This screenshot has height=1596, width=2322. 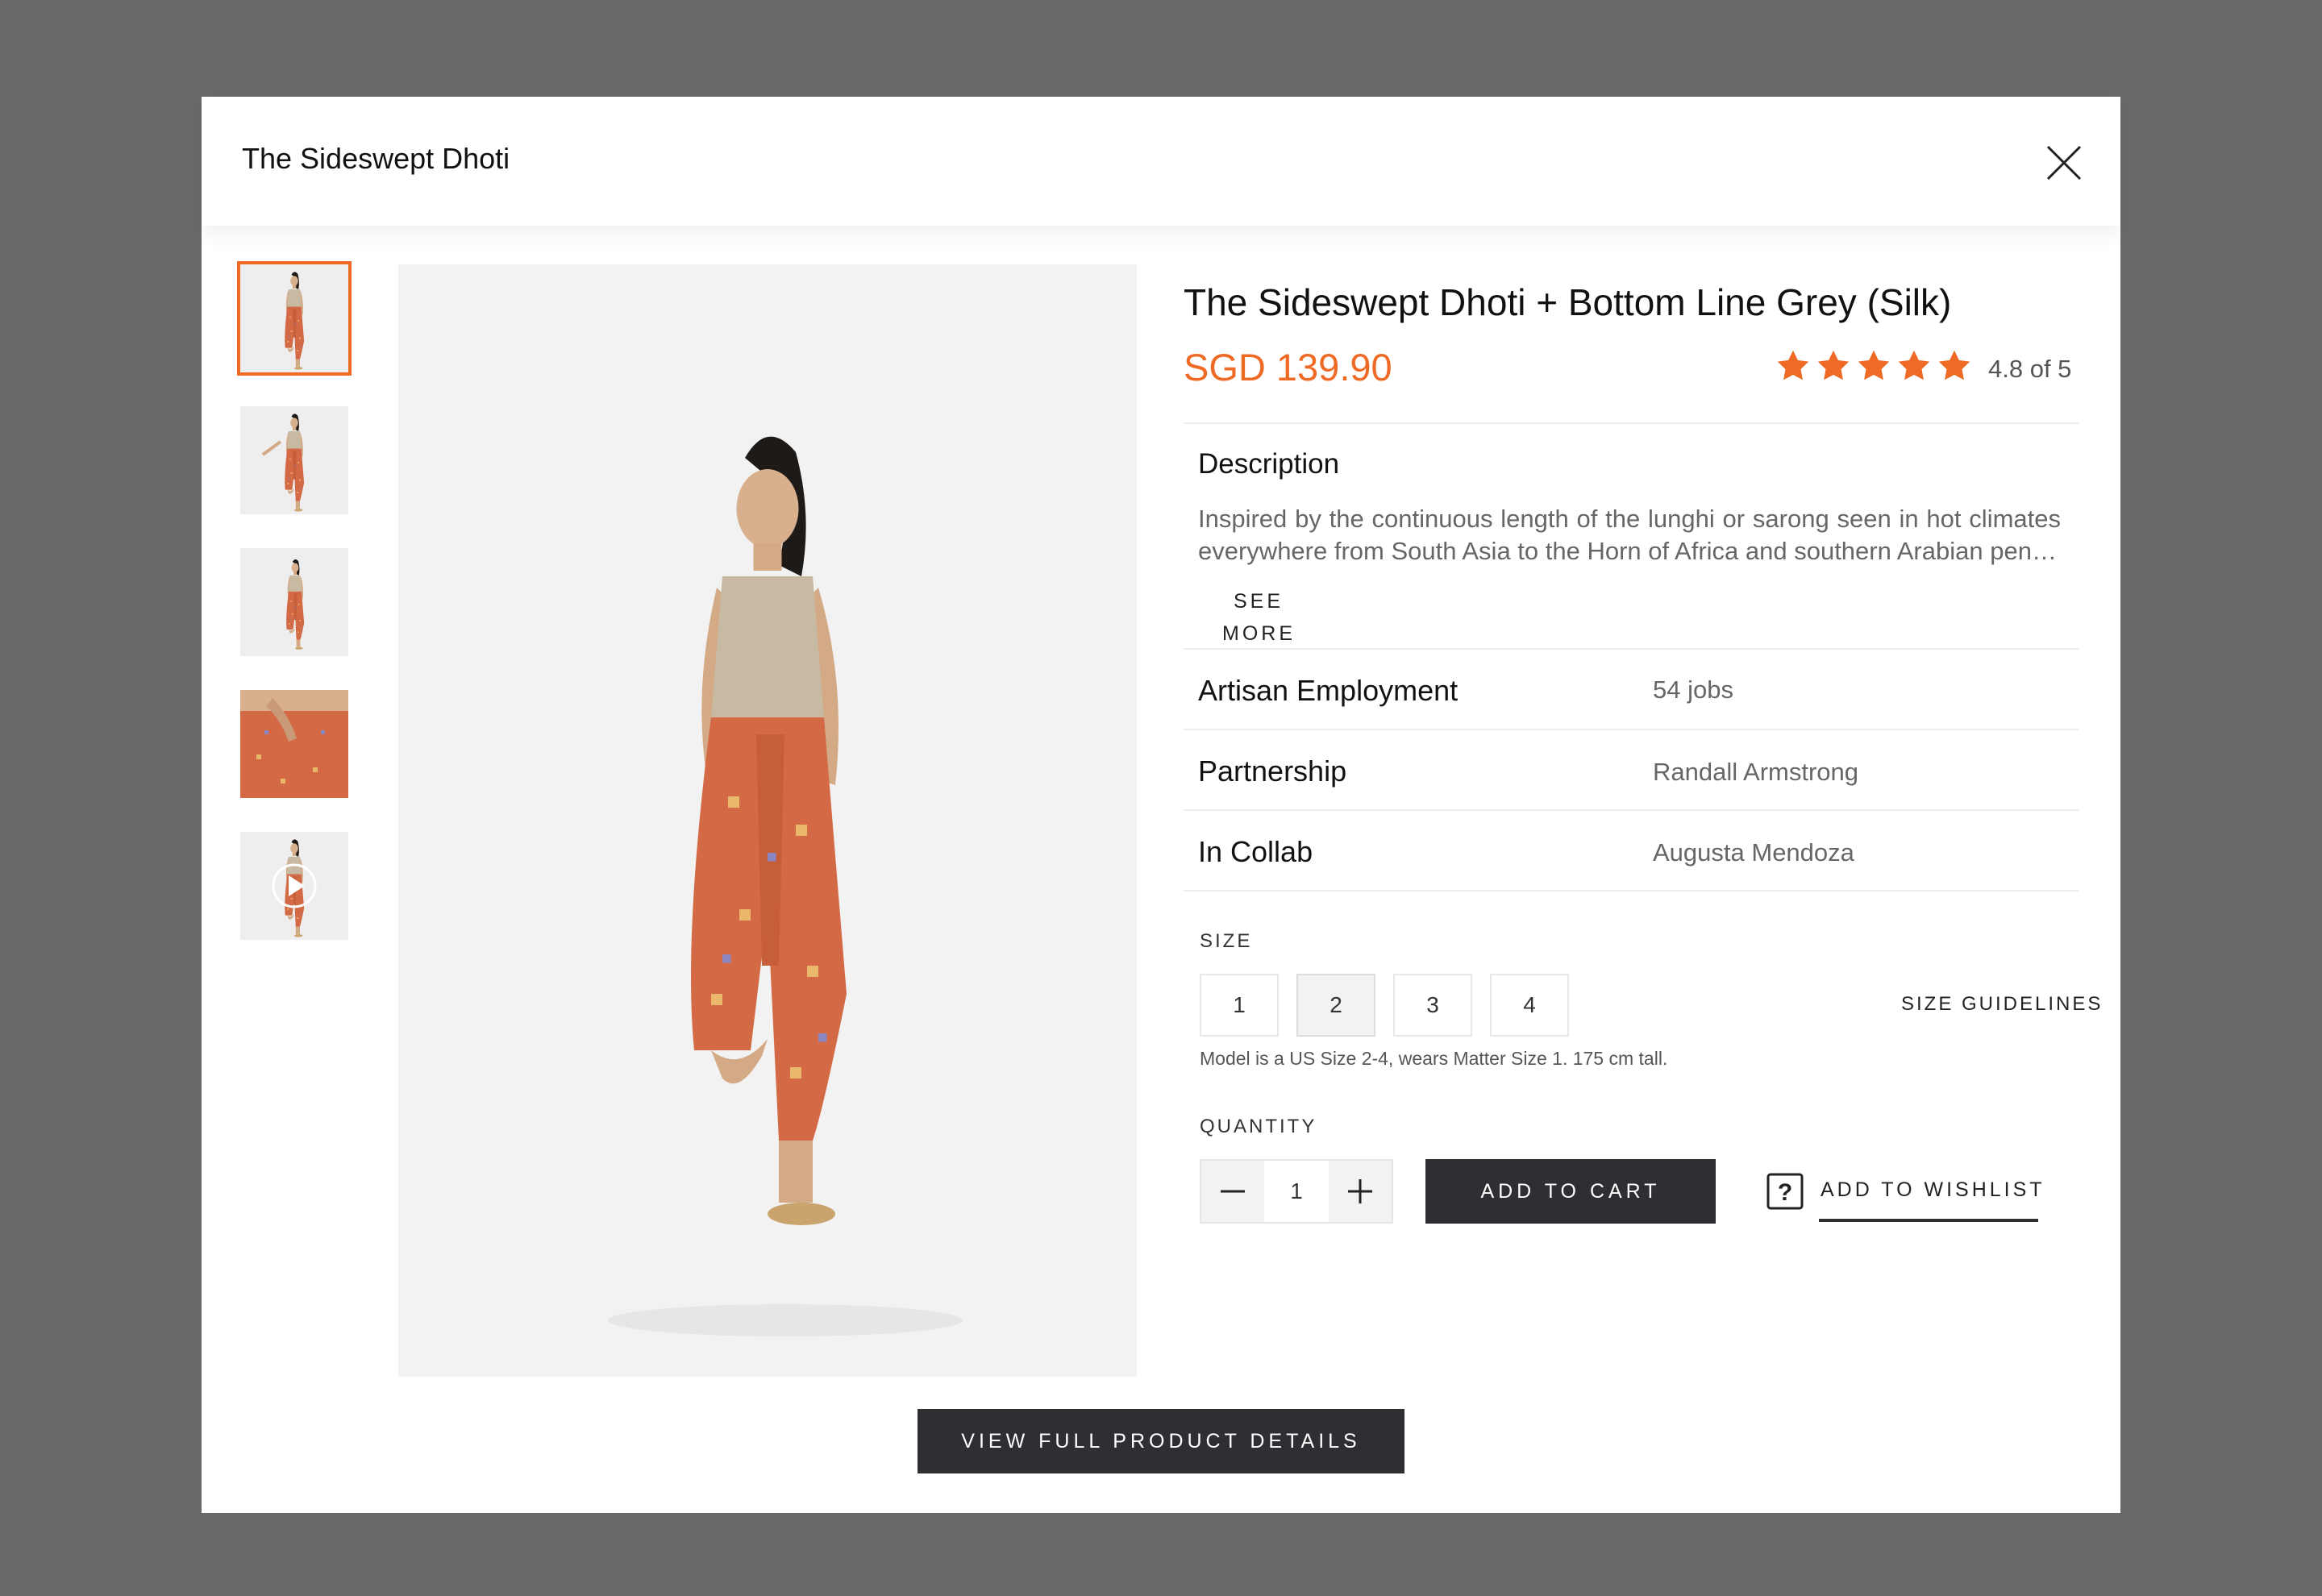 I want to click on size-option-1: 1, so click(x=1239, y=1005).